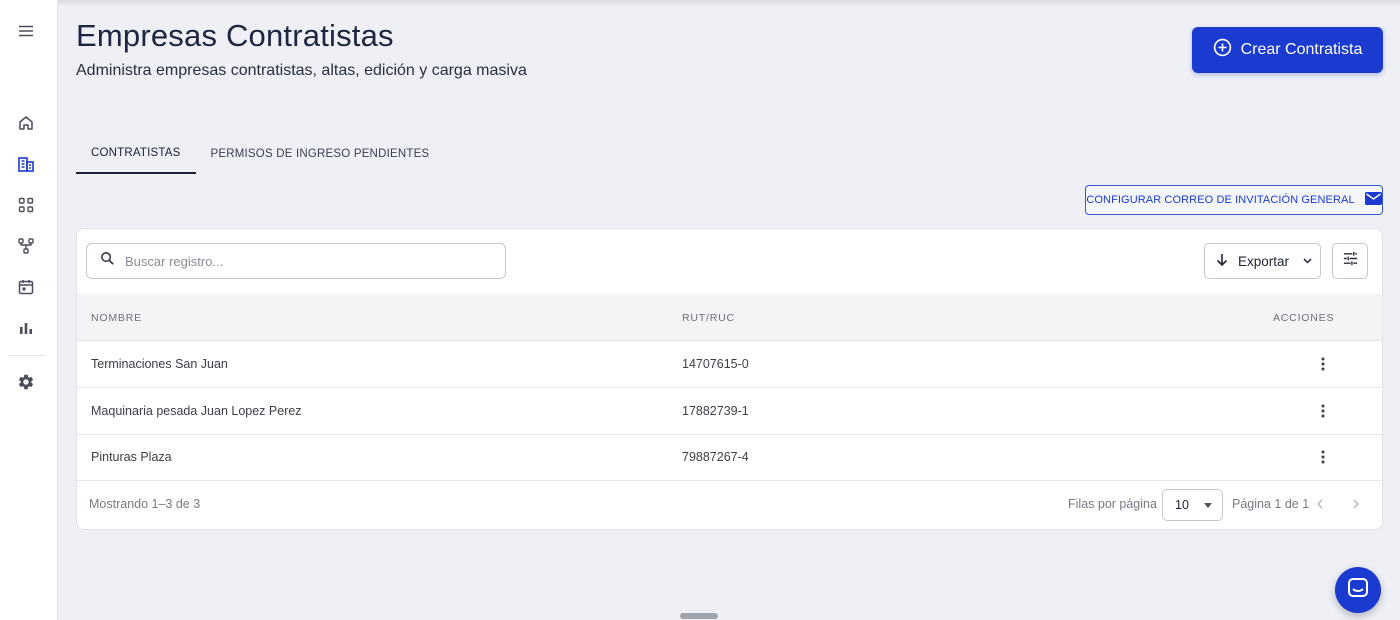 The width and height of the screenshot is (1400, 620). What do you see at coordinates (715, 457) in the screenshot?
I see `cell-rut: 79887267-4` at bounding box center [715, 457].